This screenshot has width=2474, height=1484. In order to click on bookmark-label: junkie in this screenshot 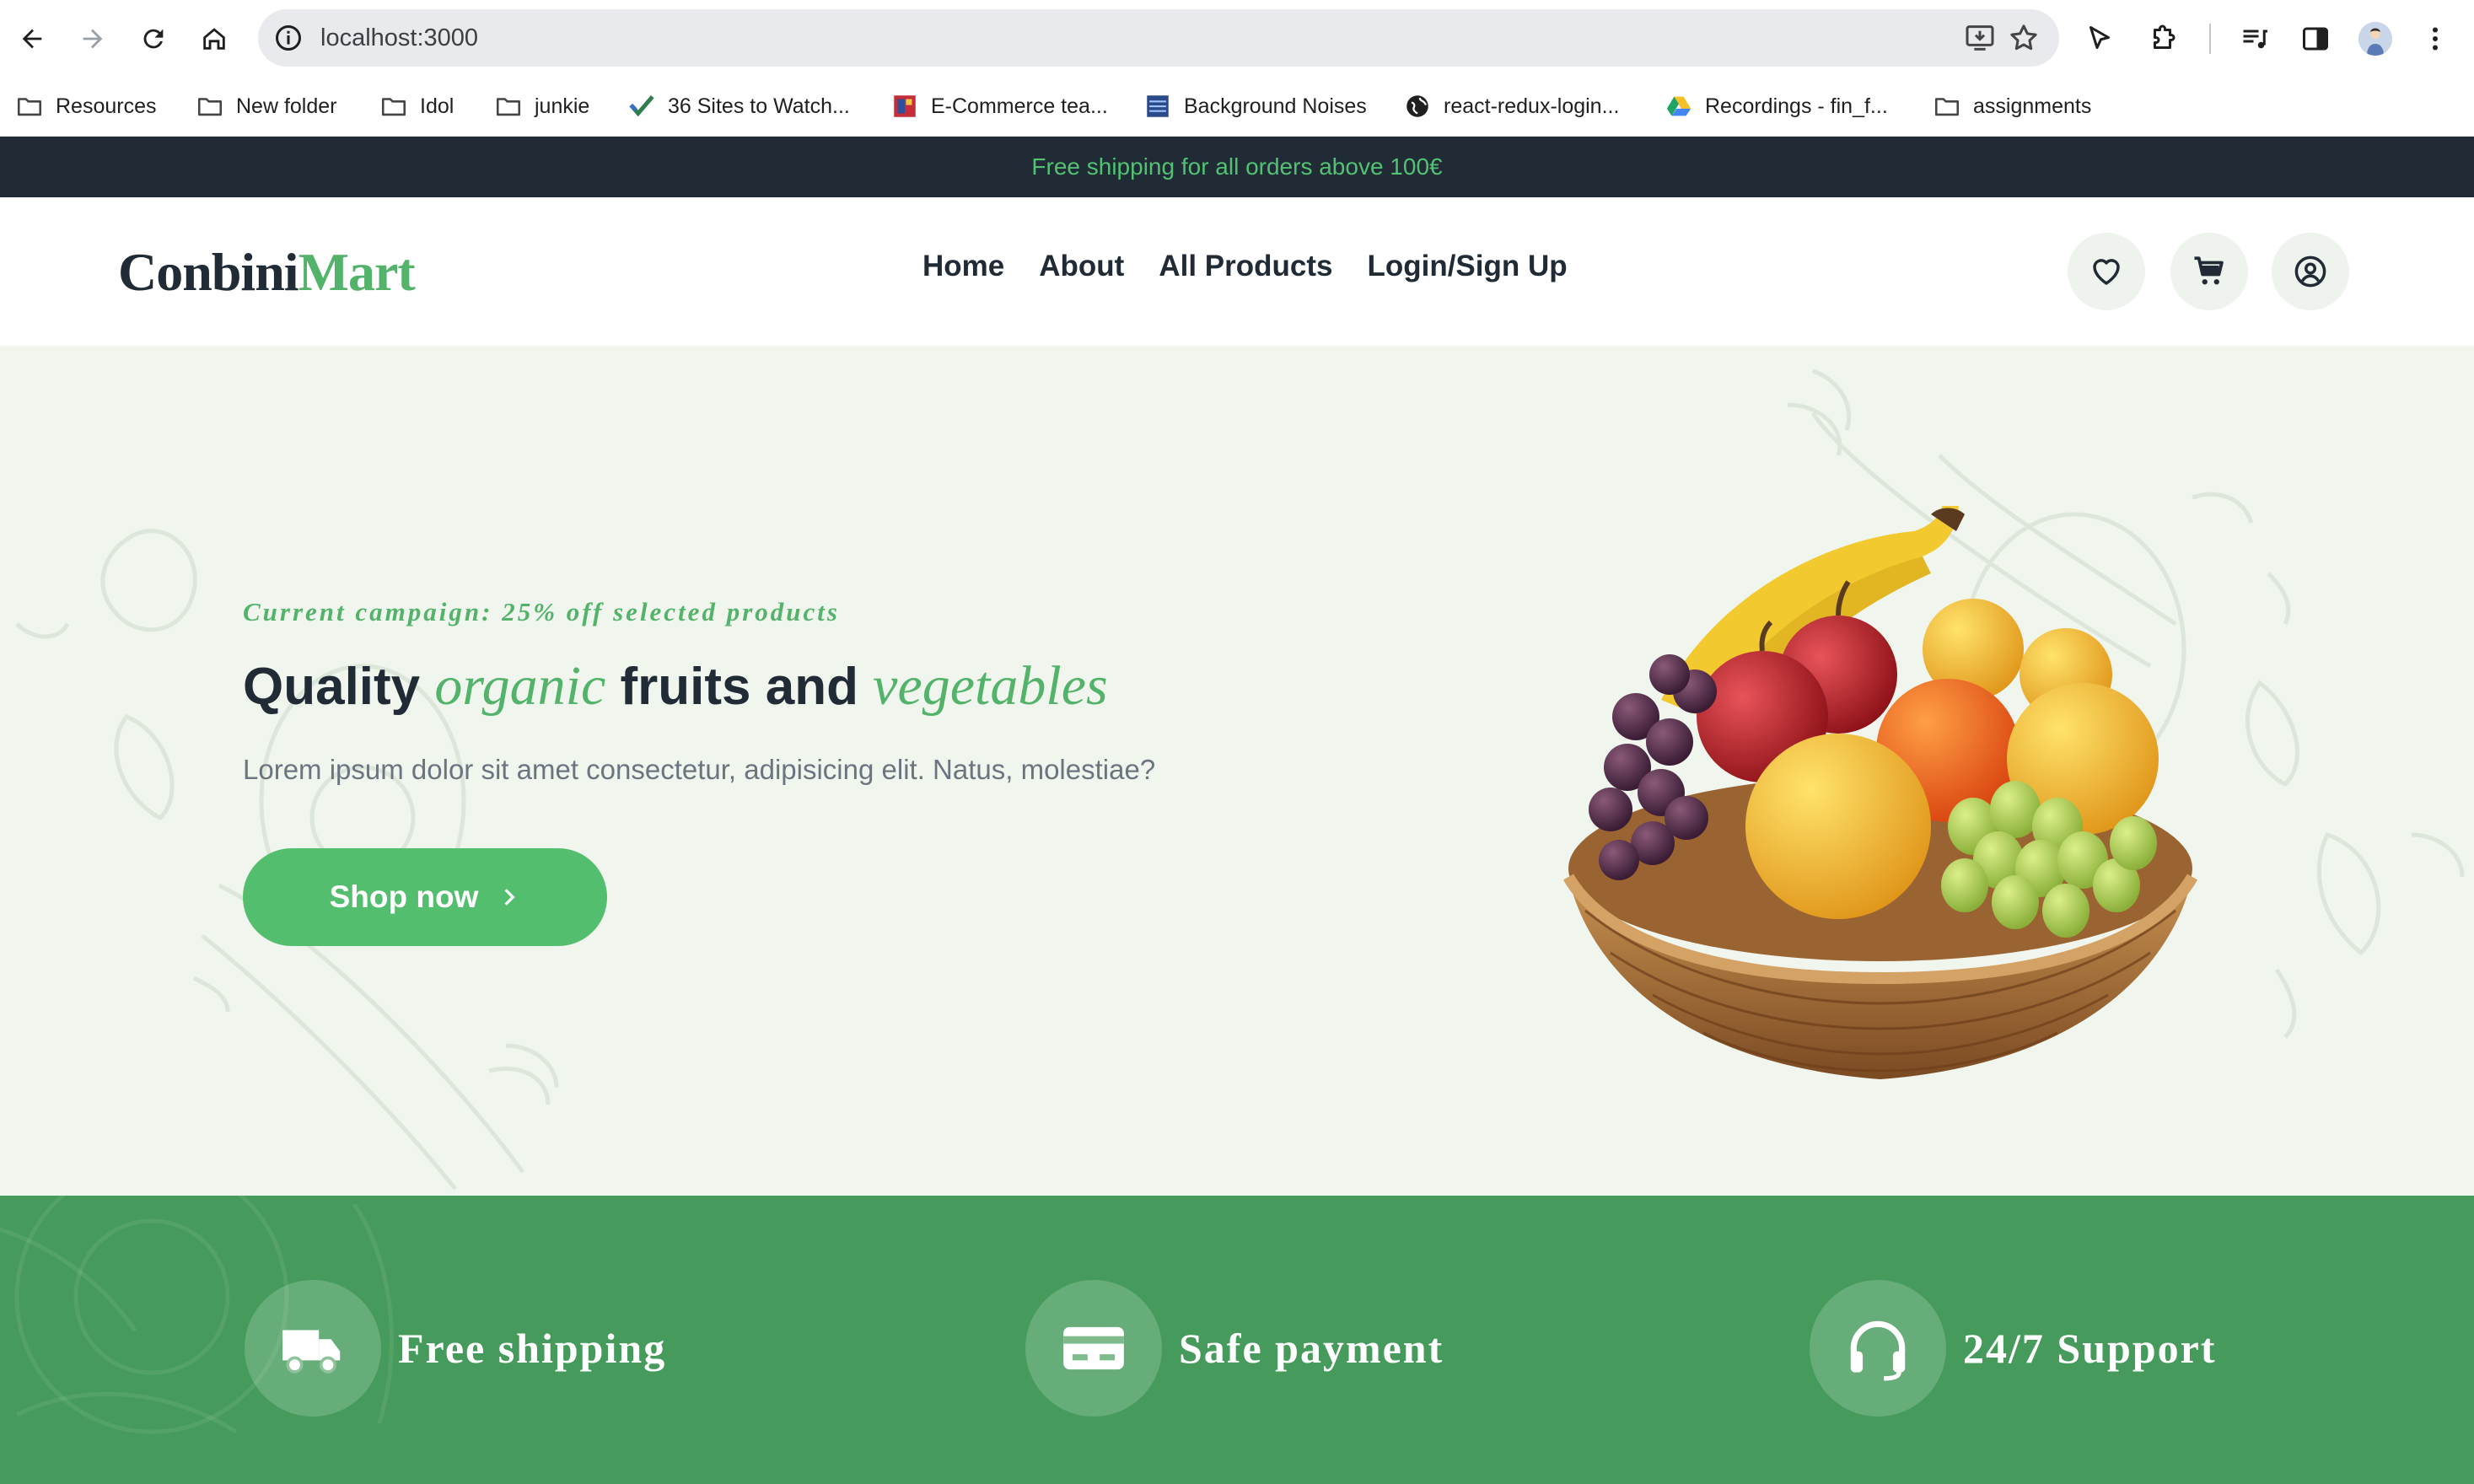, I will do `click(562, 106)`.